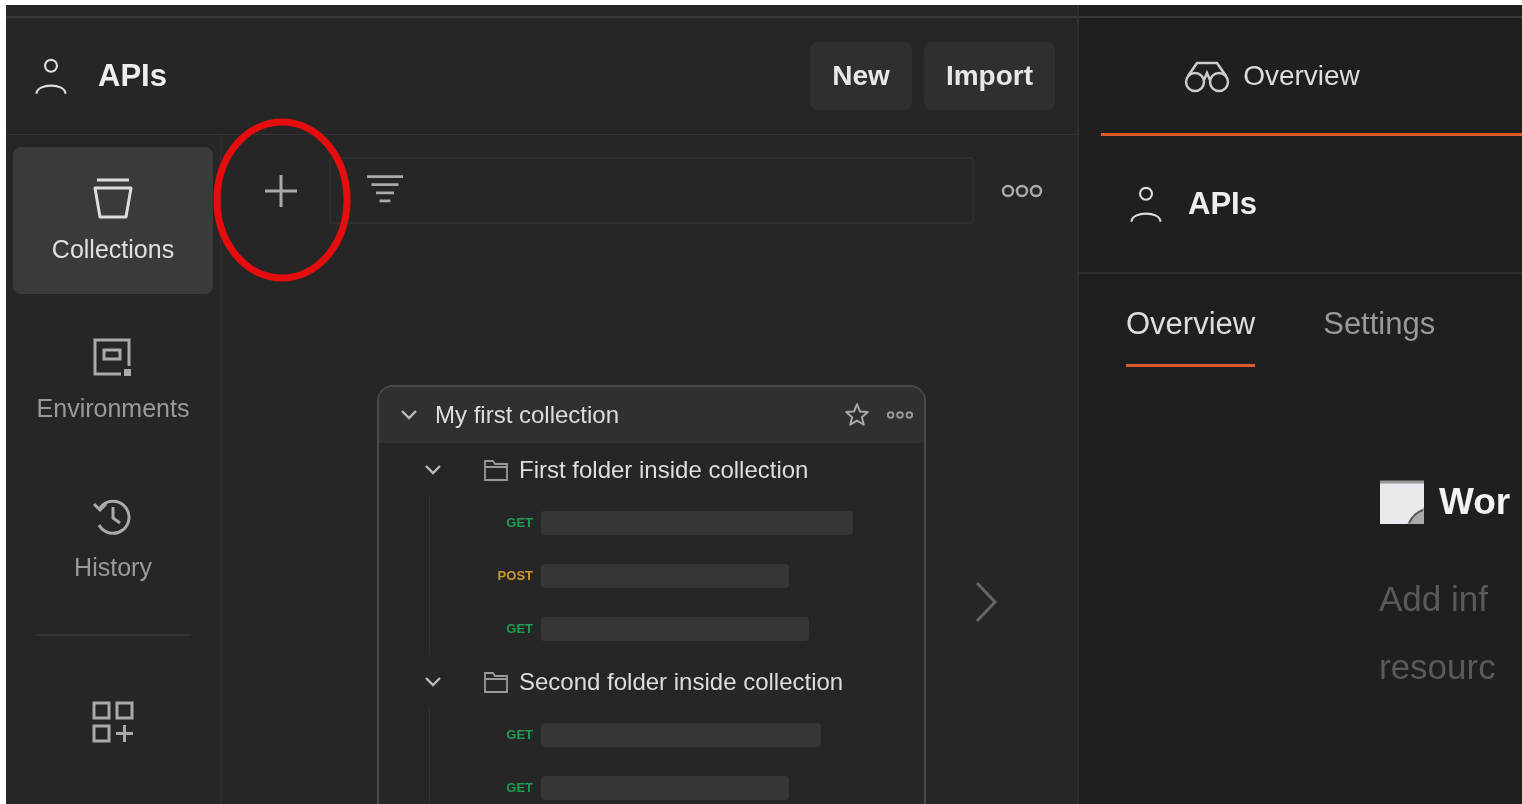 The image size is (1522, 804). Describe the element at coordinates (527, 415) in the screenshot. I see `collection-name: My first collection` at that location.